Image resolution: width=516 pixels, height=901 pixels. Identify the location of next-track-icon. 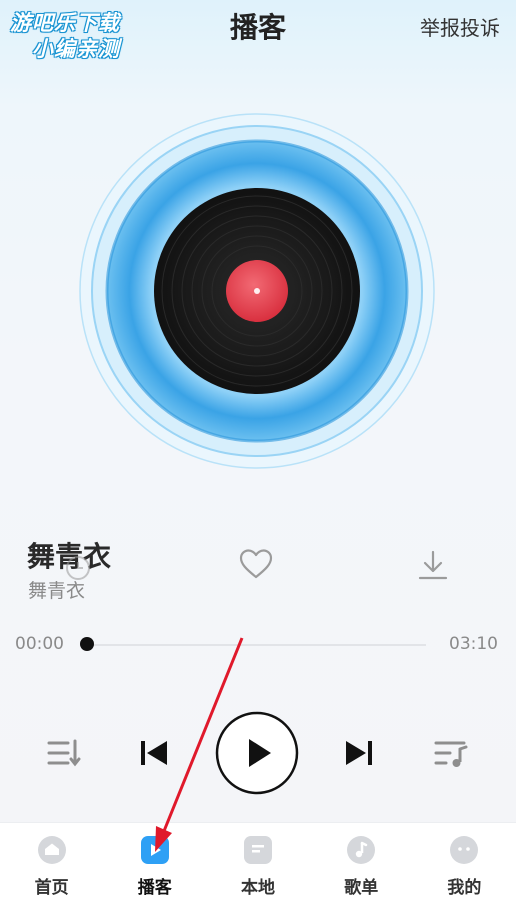
(359, 753).